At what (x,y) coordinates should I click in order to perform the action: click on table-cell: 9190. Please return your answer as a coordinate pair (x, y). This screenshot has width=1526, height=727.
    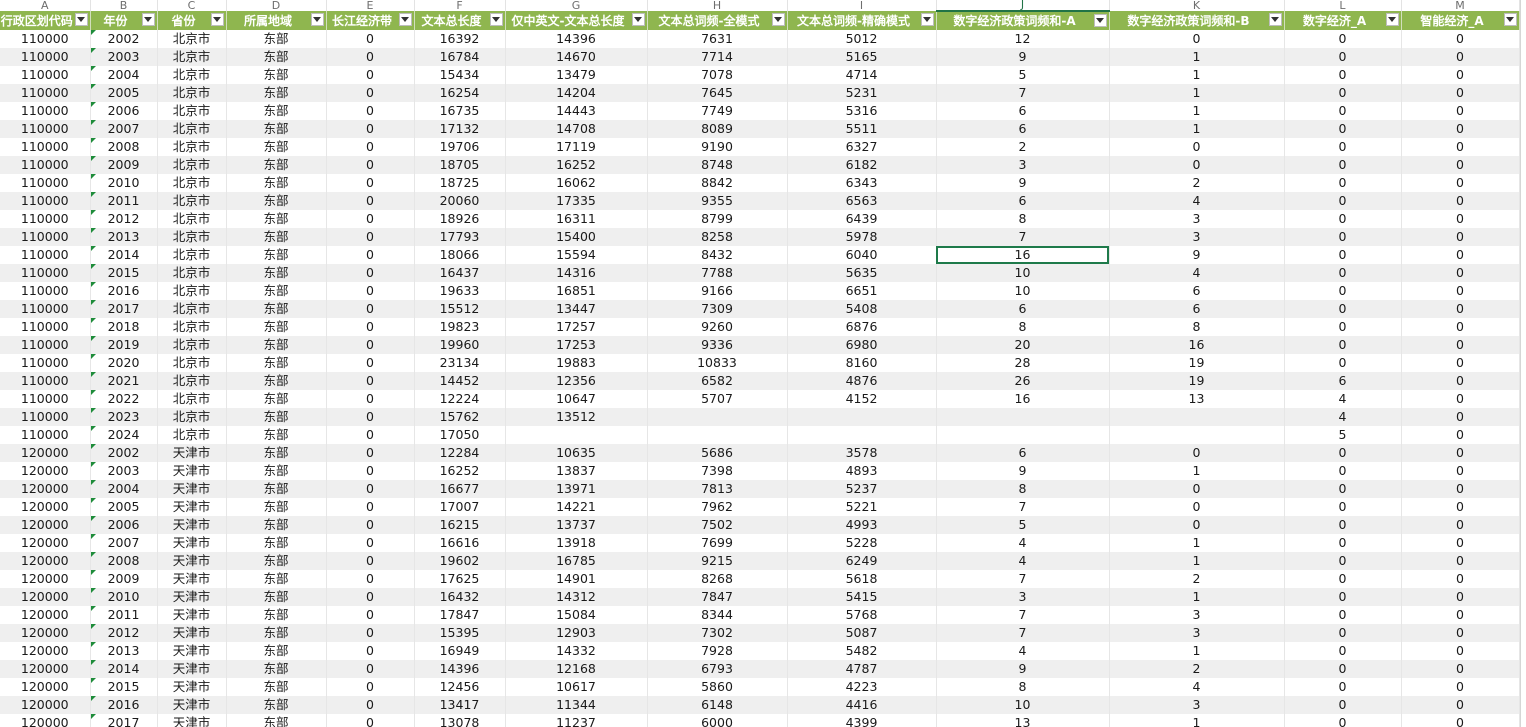
    Looking at the image, I should click on (717, 147).